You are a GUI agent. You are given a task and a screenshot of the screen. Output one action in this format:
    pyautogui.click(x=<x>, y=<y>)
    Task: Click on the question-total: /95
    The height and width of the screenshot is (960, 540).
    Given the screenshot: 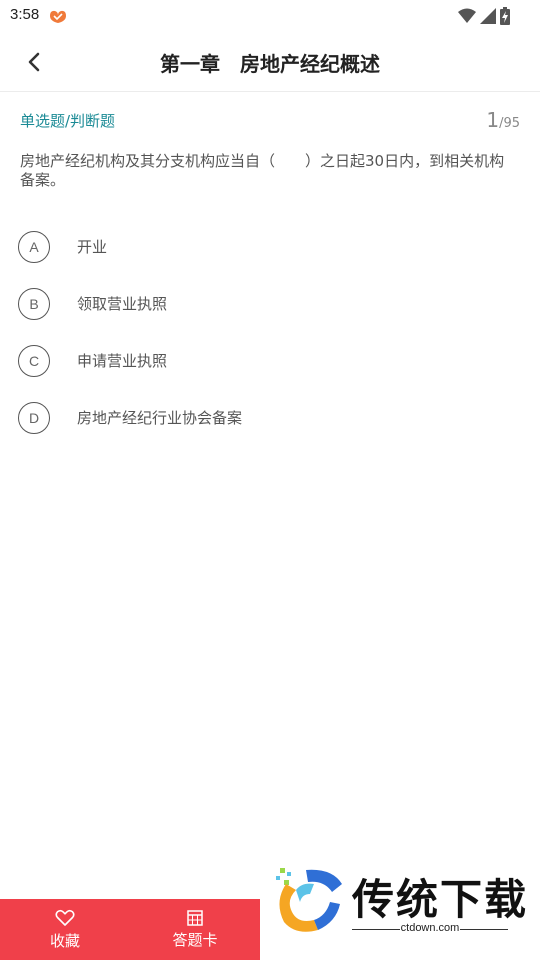 What is the action you would take?
    pyautogui.click(x=509, y=123)
    